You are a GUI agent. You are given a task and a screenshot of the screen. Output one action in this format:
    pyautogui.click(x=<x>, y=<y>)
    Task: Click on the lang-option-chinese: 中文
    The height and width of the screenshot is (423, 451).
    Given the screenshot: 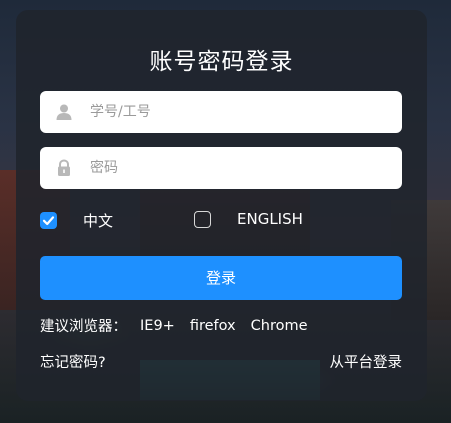 What is the action you would take?
    pyautogui.click(x=76, y=220)
    